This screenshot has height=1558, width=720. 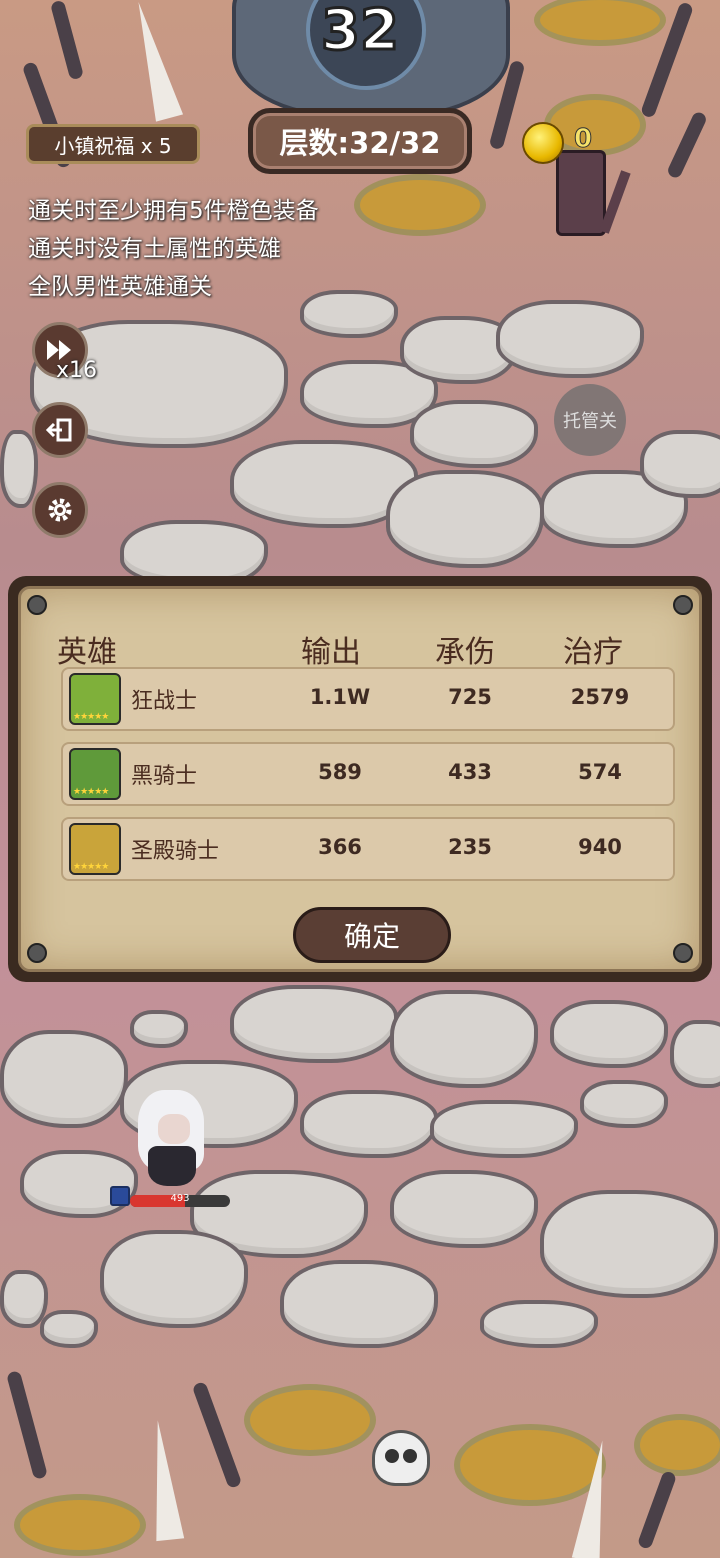 I want to click on gear-icon, so click(x=60, y=510).